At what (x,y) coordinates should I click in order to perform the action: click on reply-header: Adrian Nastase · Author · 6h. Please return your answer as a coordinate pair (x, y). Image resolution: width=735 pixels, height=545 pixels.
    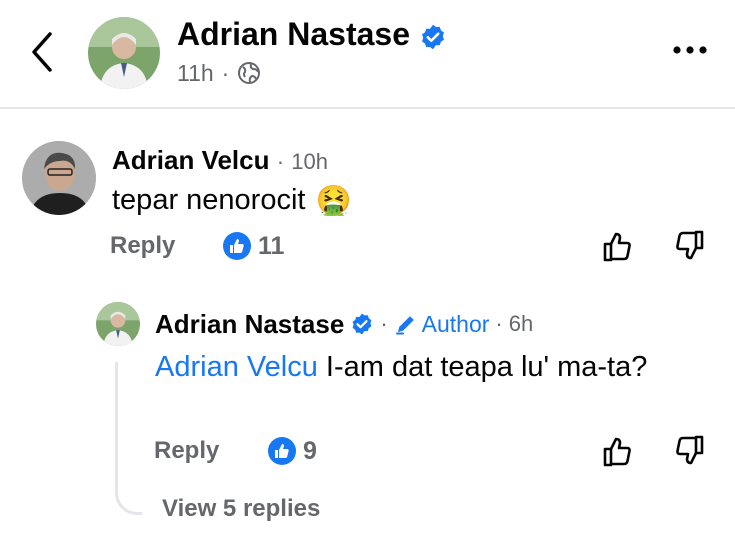
    Looking at the image, I should click on (344, 324).